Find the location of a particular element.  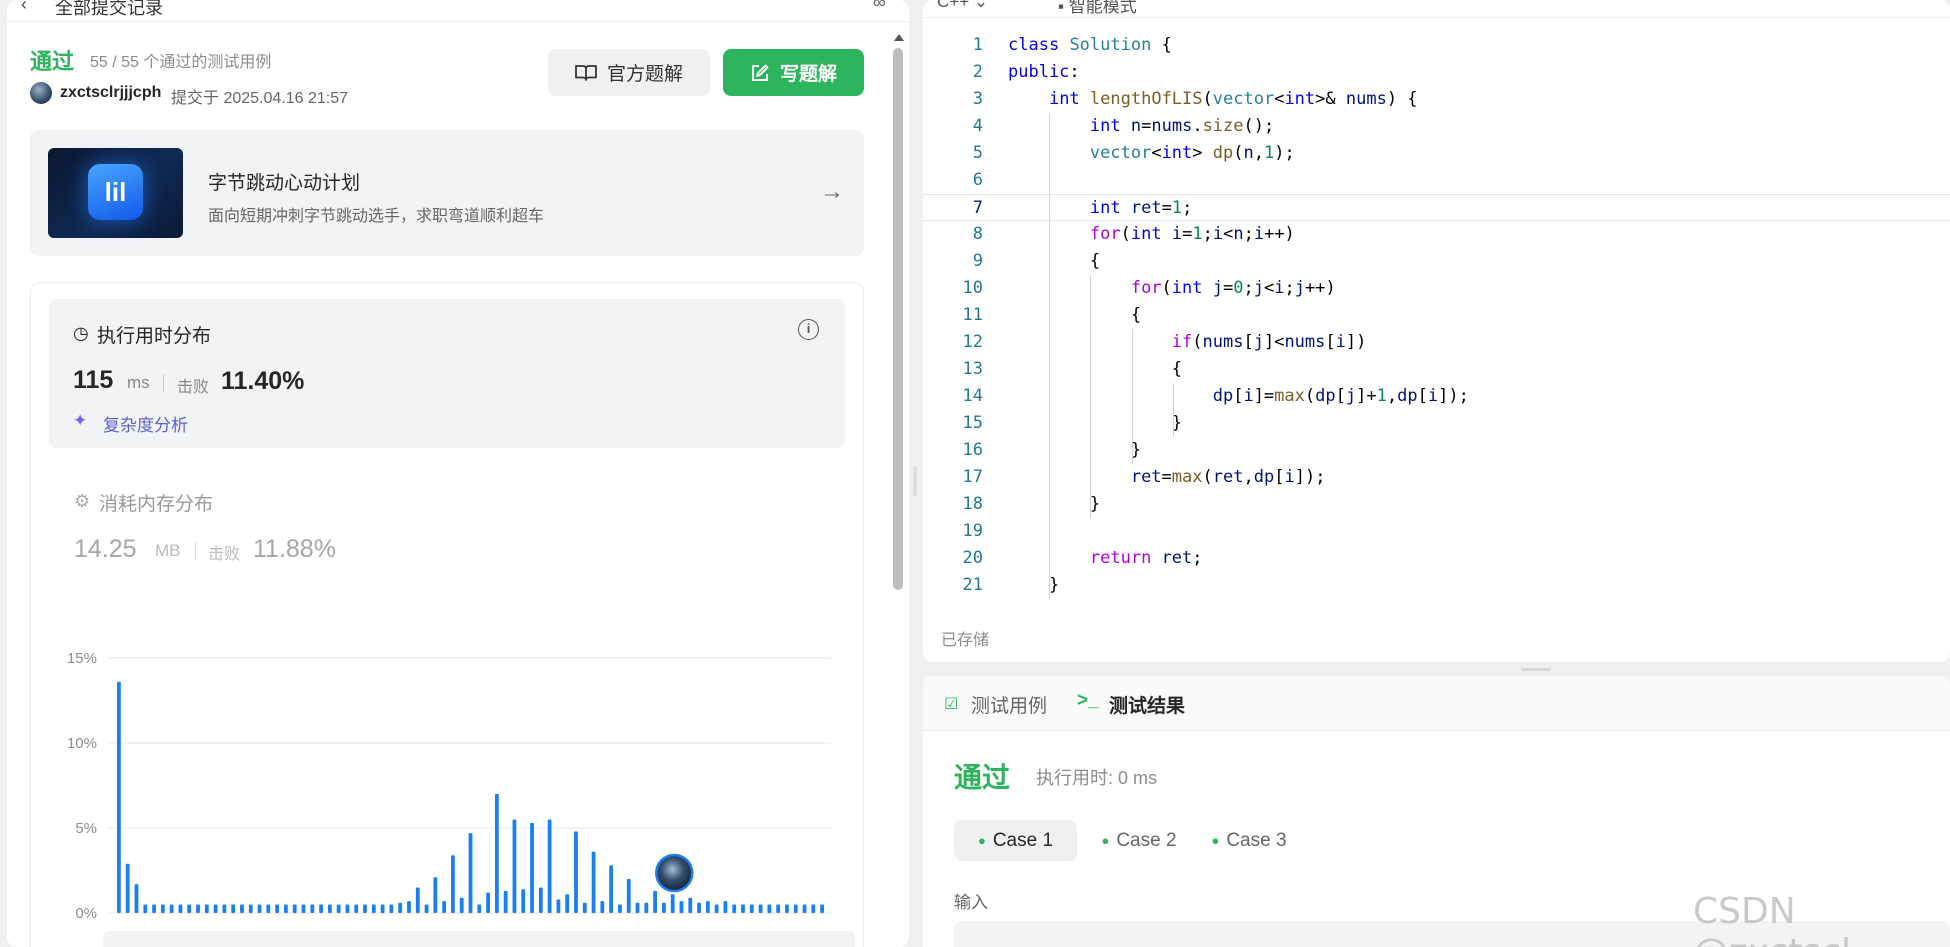

runtime-distribution-chart: 15%10%5%0%1ms37ms72ms108ms is located at coordinates (448, 773).